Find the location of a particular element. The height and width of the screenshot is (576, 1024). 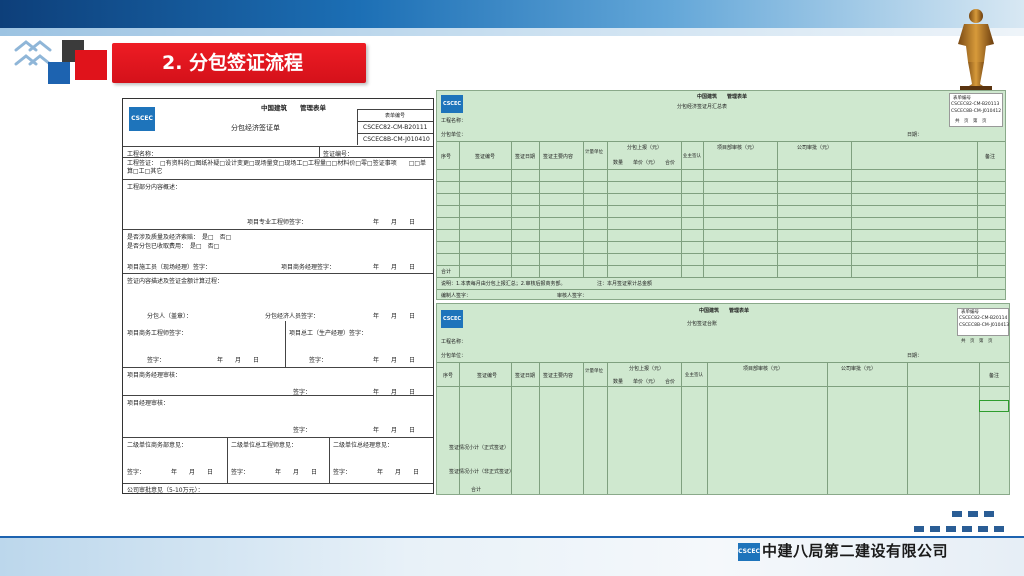

sheet1-sign2: 审核人签字： is located at coordinates (572, 296).